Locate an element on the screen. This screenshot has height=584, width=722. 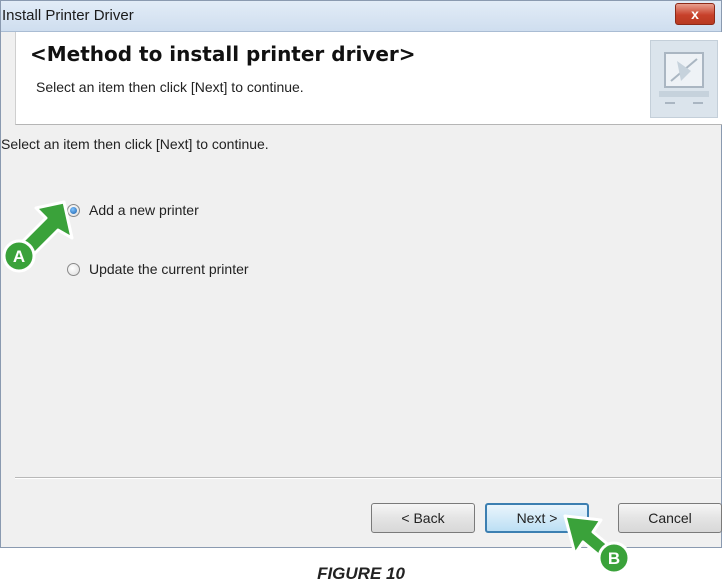
back-button: < Back is located at coordinates (423, 518).